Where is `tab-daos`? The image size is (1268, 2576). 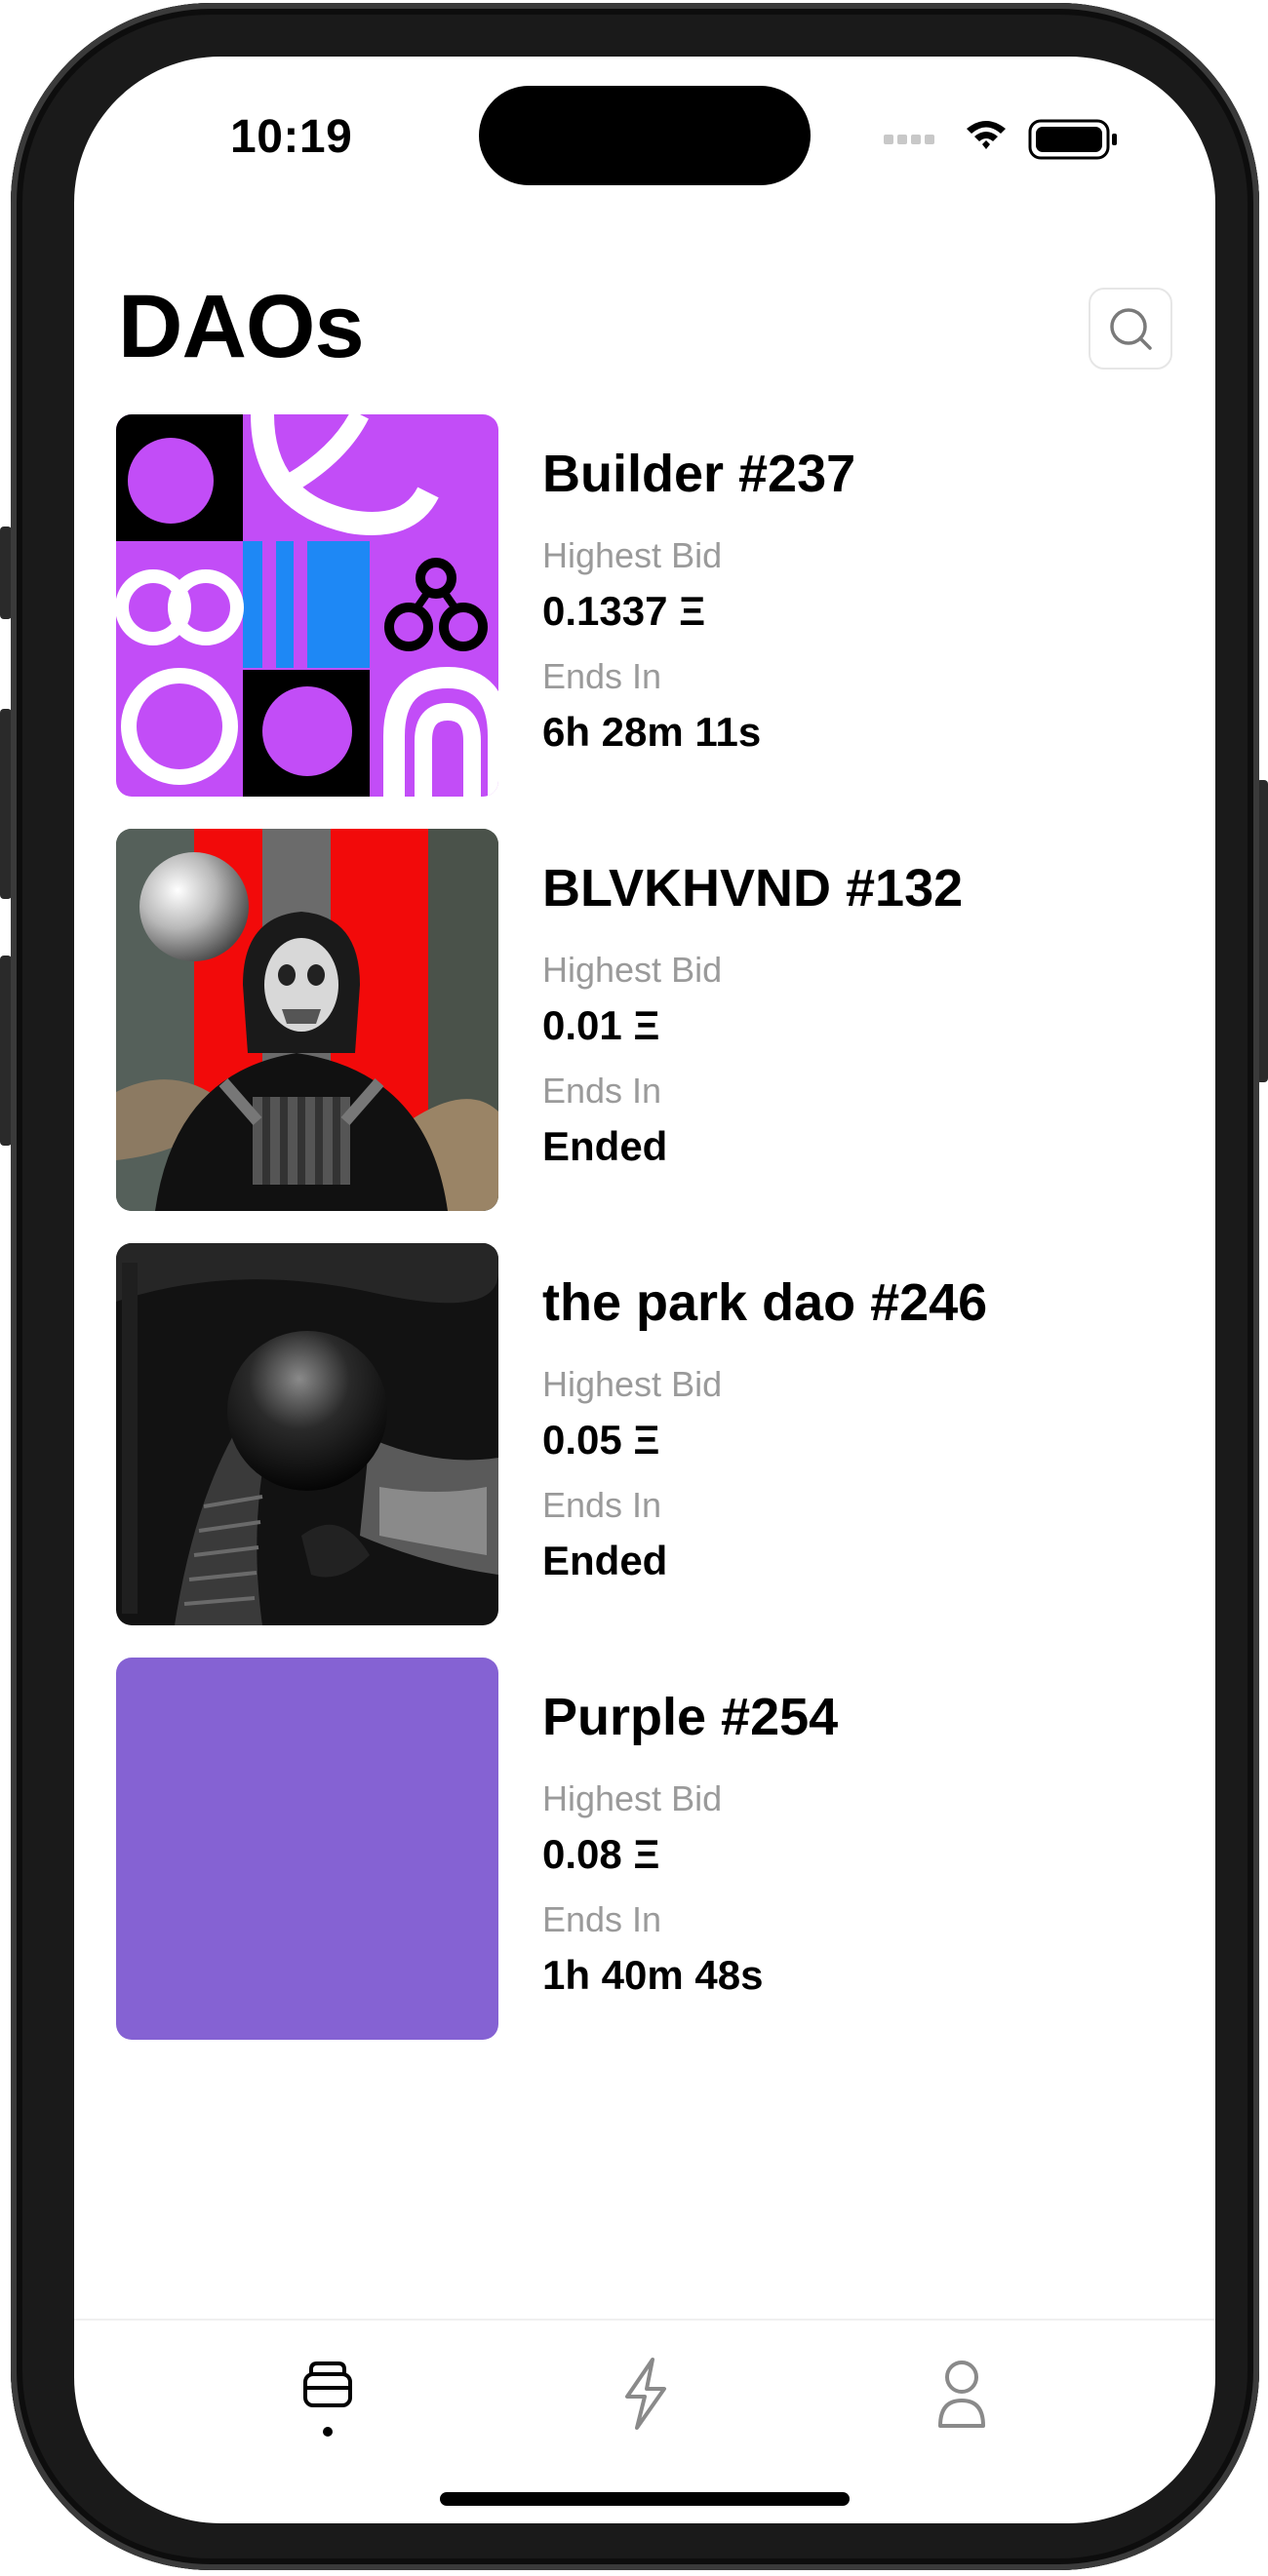
tab-daos is located at coordinates (327, 2401).